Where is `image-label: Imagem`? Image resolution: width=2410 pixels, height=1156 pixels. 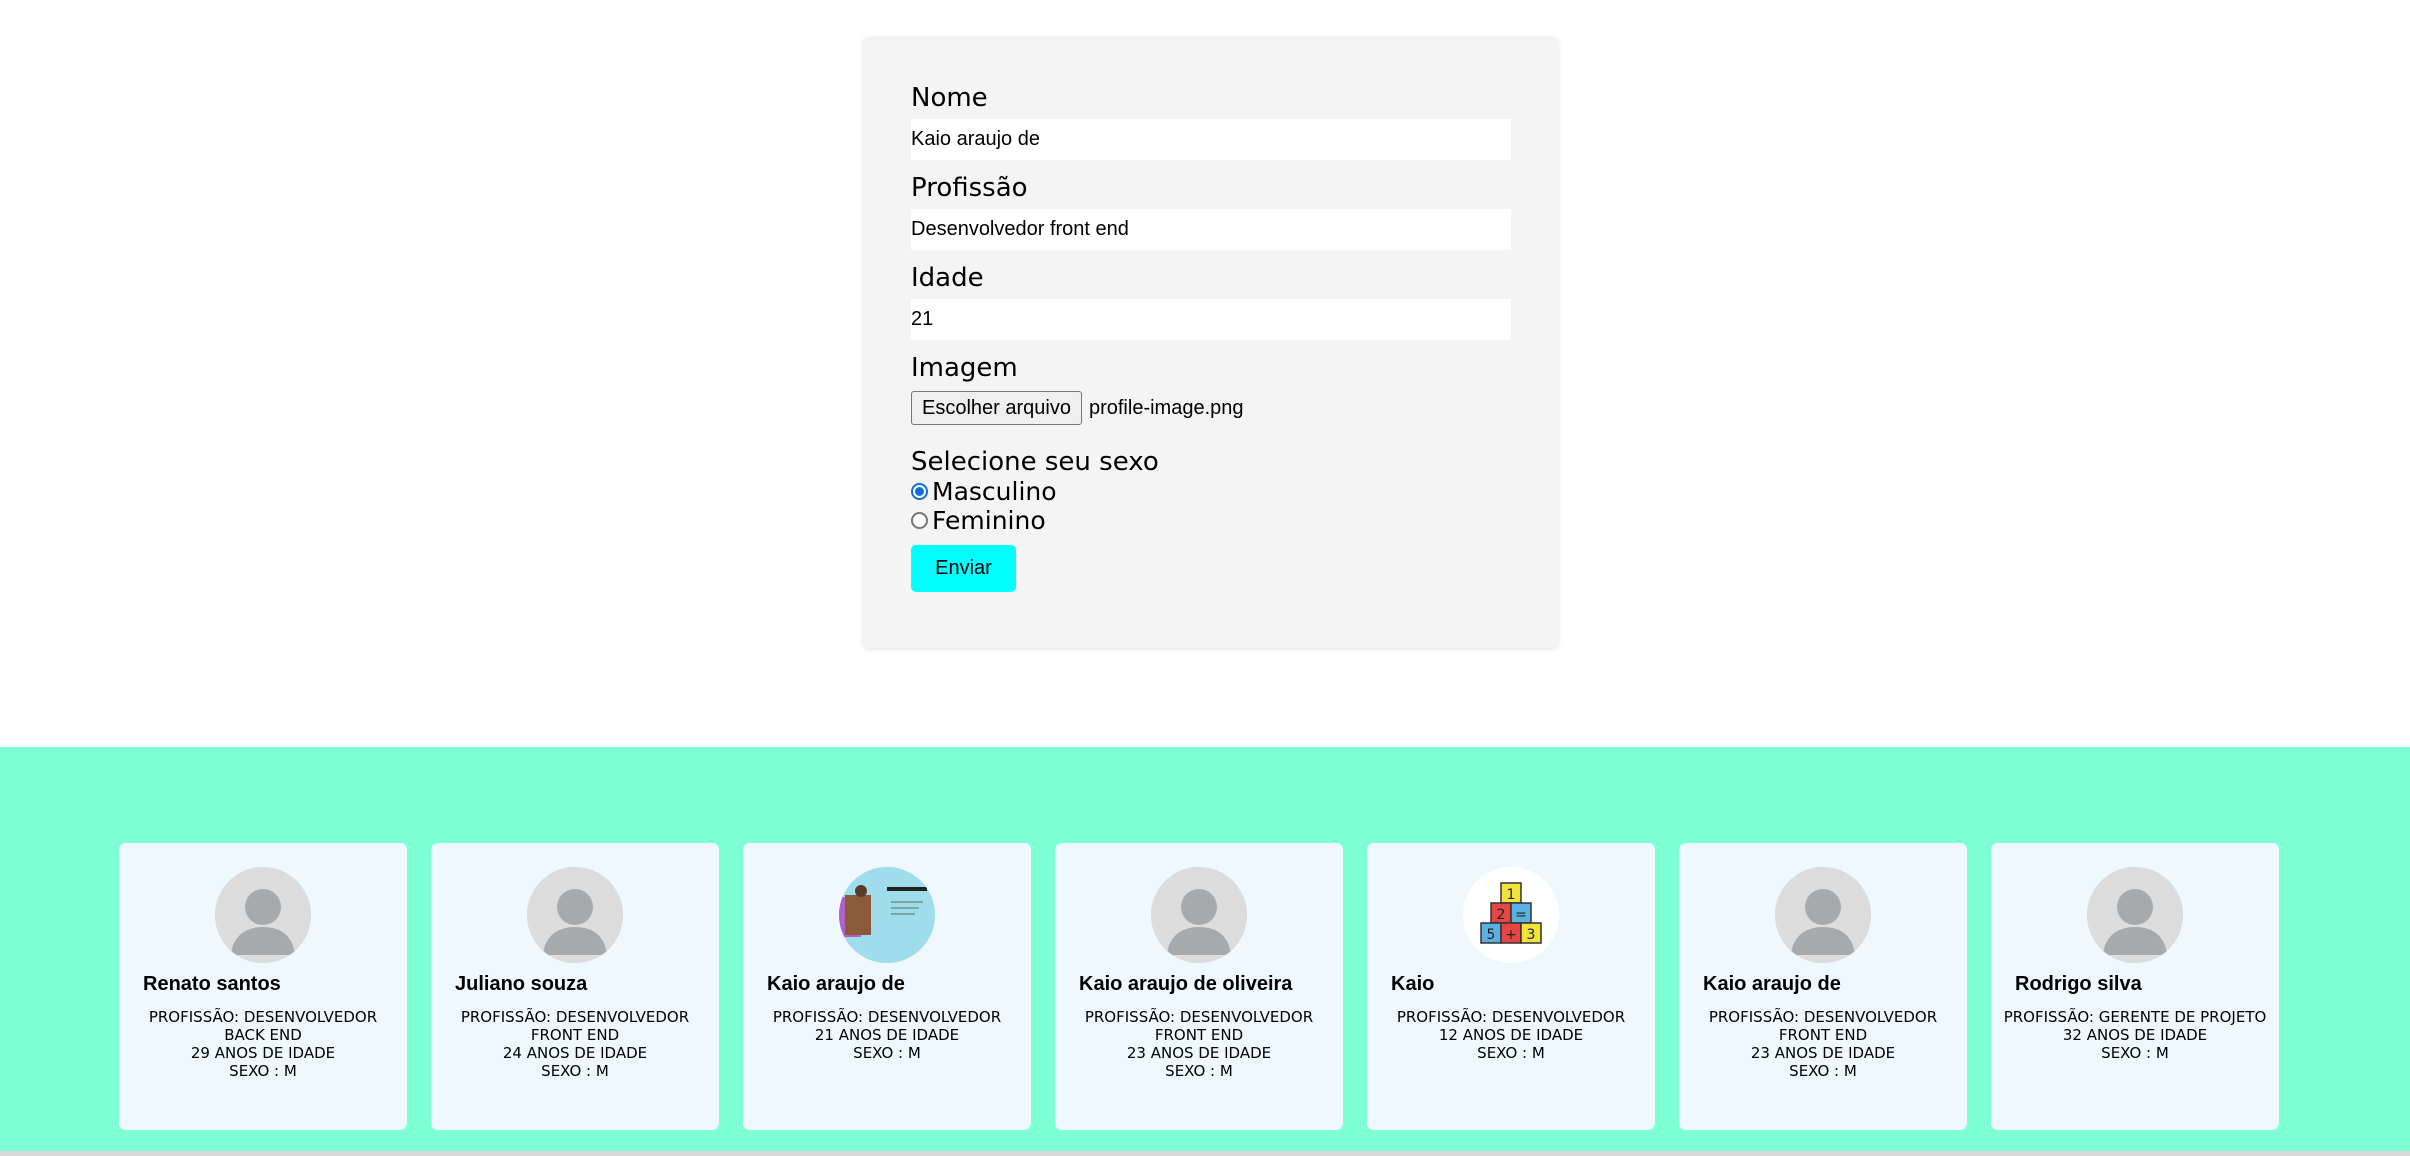 image-label: Imagem is located at coordinates (964, 368).